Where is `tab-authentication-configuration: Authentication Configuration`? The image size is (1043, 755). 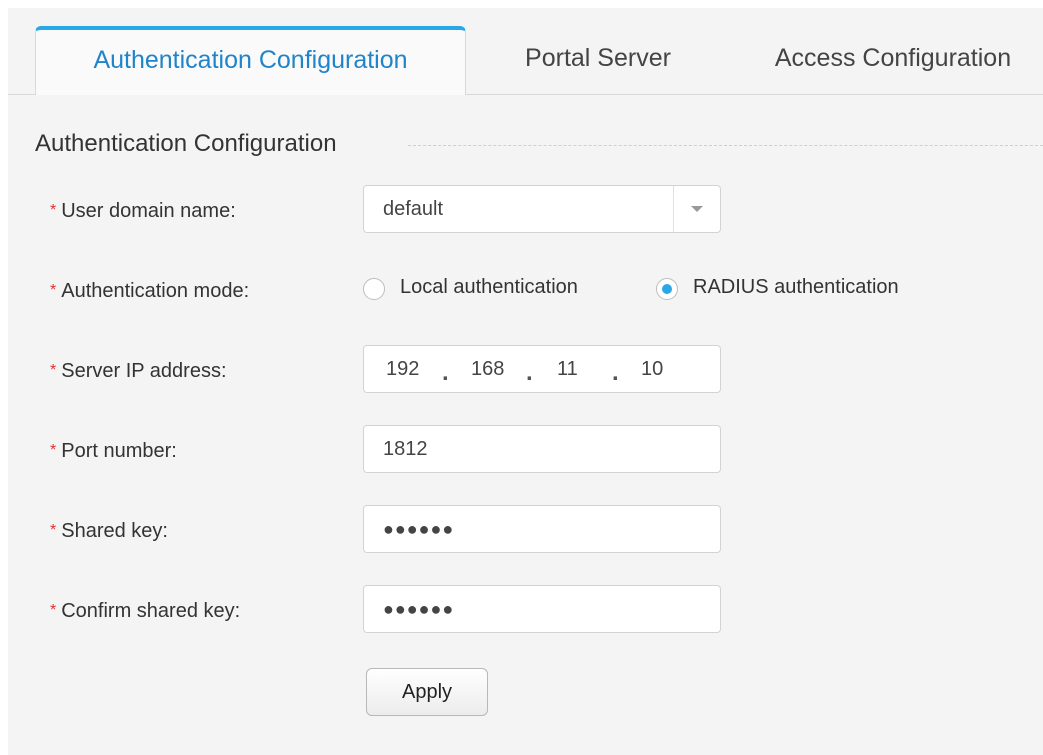
tab-authentication-configuration: Authentication Configuration is located at coordinates (250, 60).